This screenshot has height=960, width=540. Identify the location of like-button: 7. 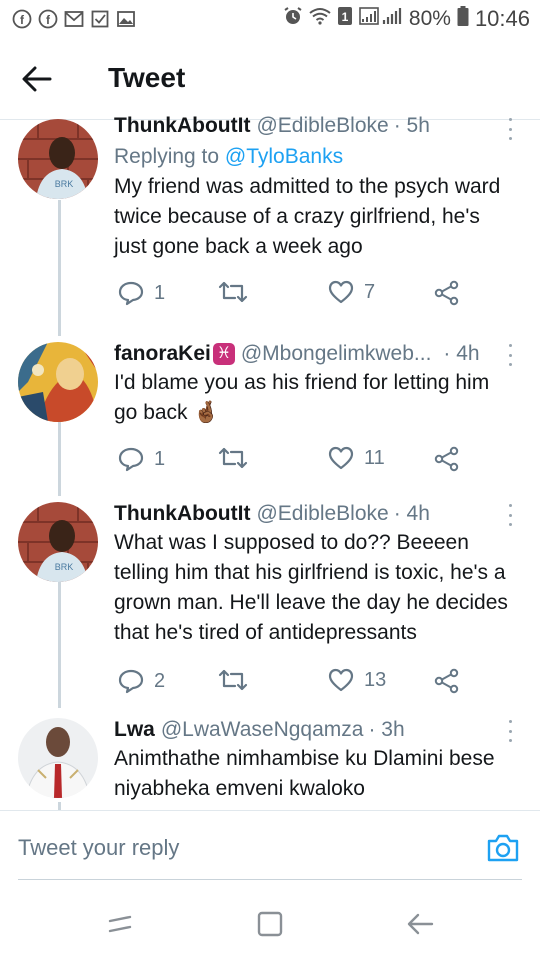
(351, 292).